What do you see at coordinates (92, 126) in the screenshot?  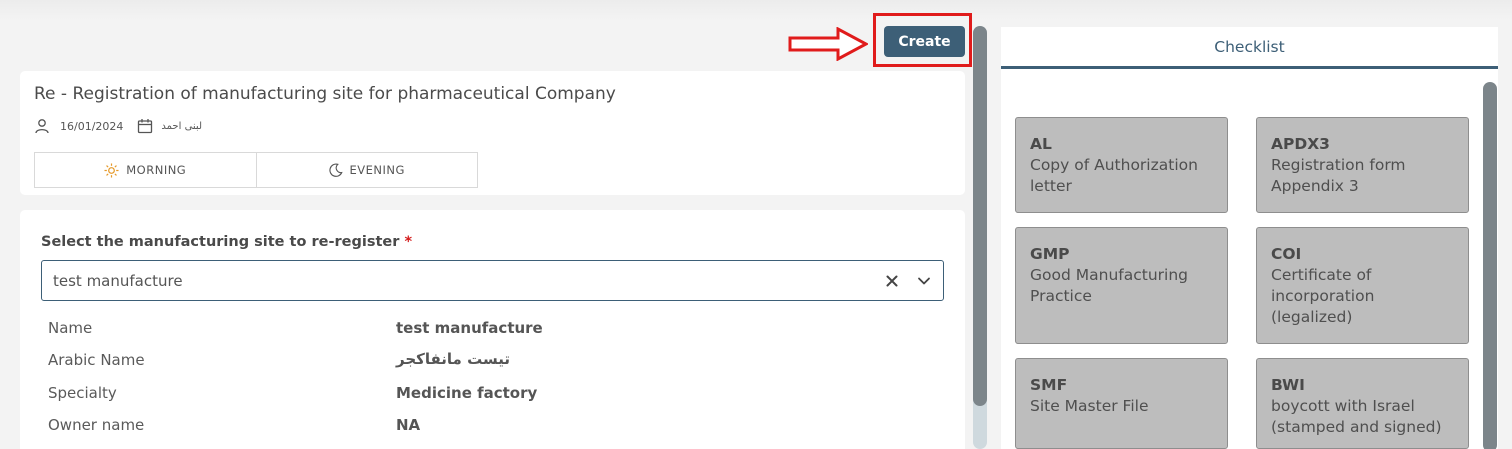 I see `request-date: 16/01/2024` at bounding box center [92, 126].